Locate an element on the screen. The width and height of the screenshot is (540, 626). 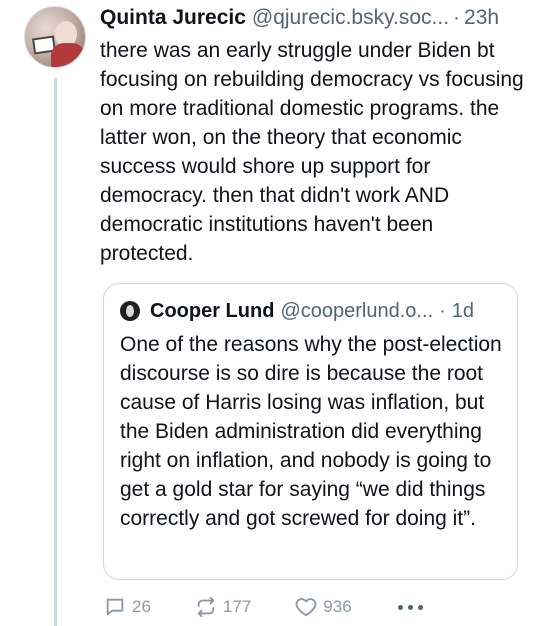
avatar-column is located at coordinates (55, 37).